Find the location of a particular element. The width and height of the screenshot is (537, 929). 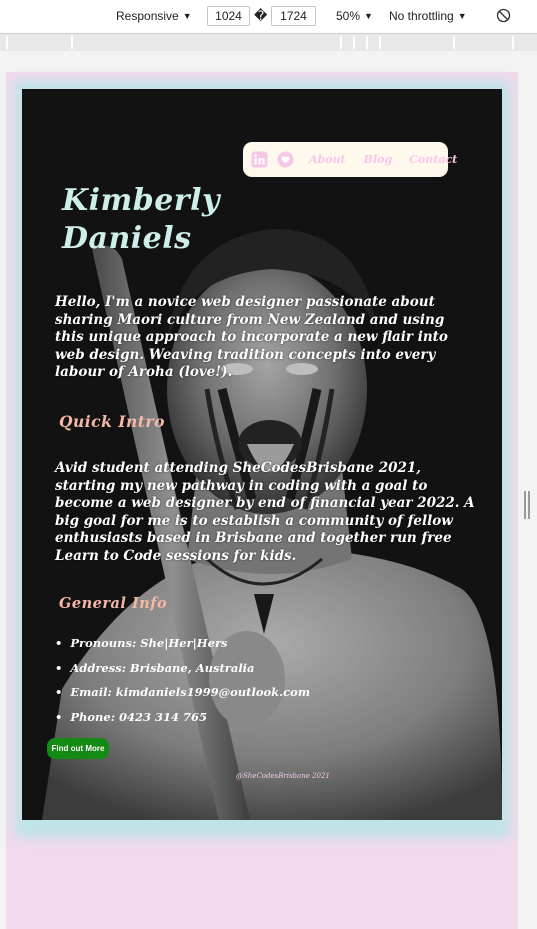

list-item-pronouns: Pronouns: She|Her|Hers is located at coordinates (182, 643).